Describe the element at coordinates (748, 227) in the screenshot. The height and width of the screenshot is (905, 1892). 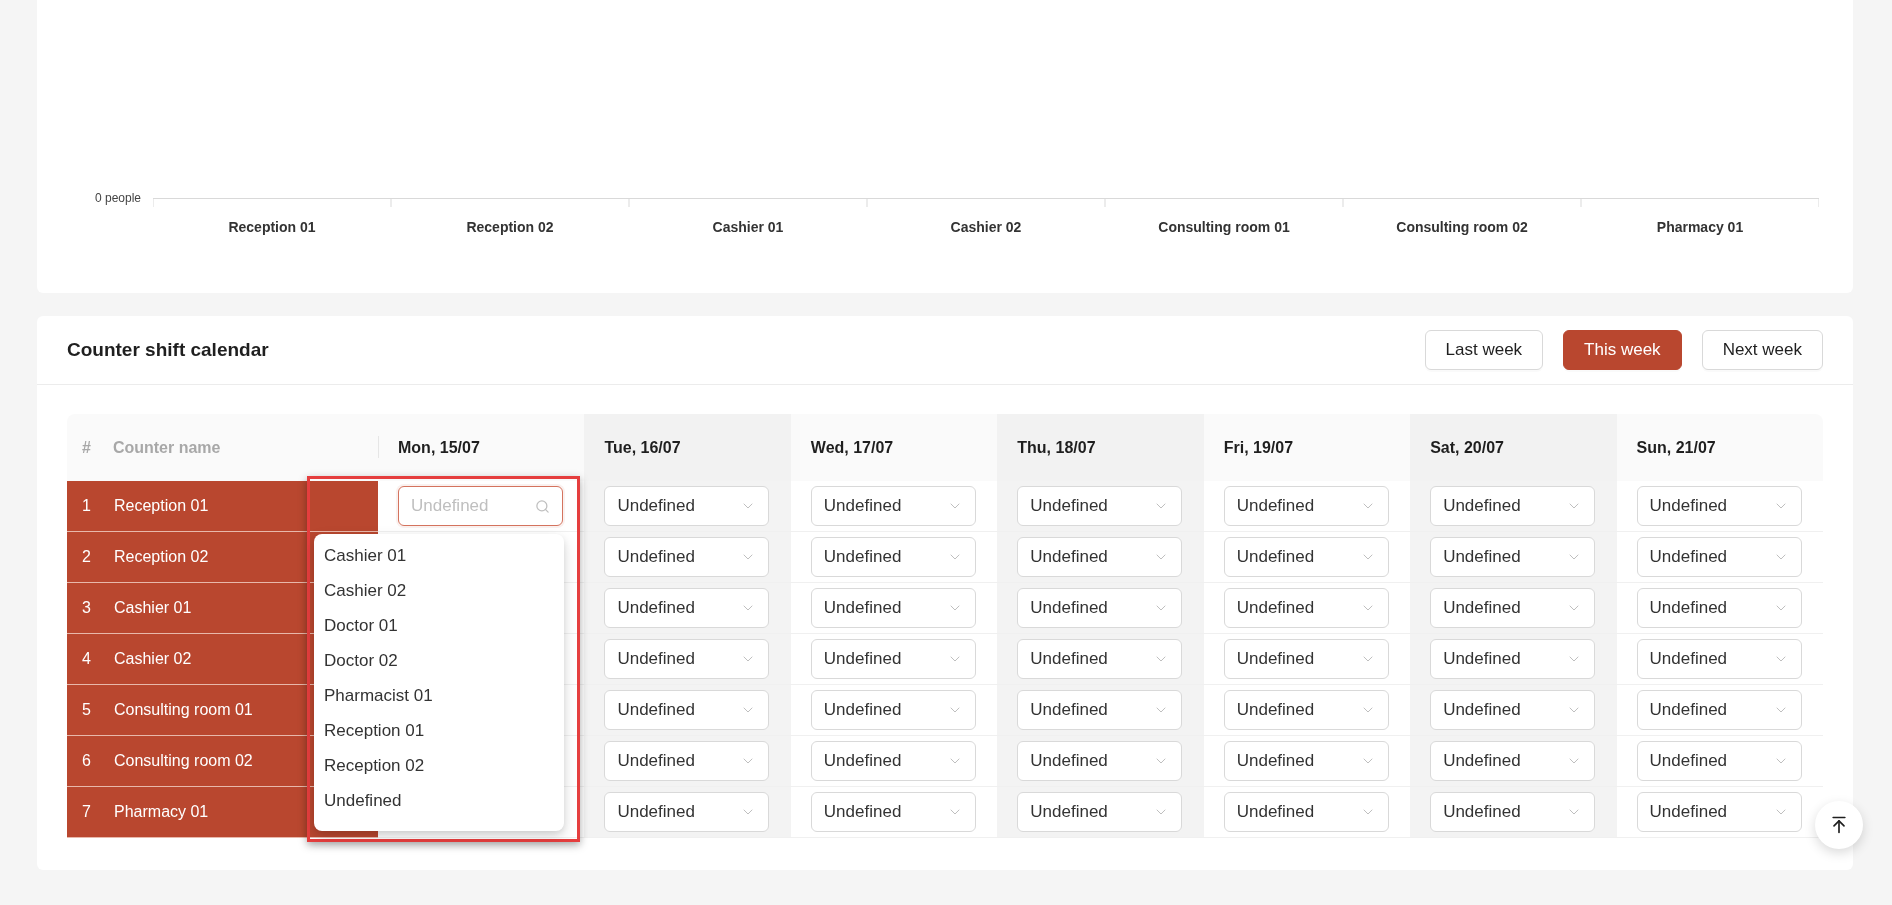
I see `axis-category-label: Cashier 01` at that location.